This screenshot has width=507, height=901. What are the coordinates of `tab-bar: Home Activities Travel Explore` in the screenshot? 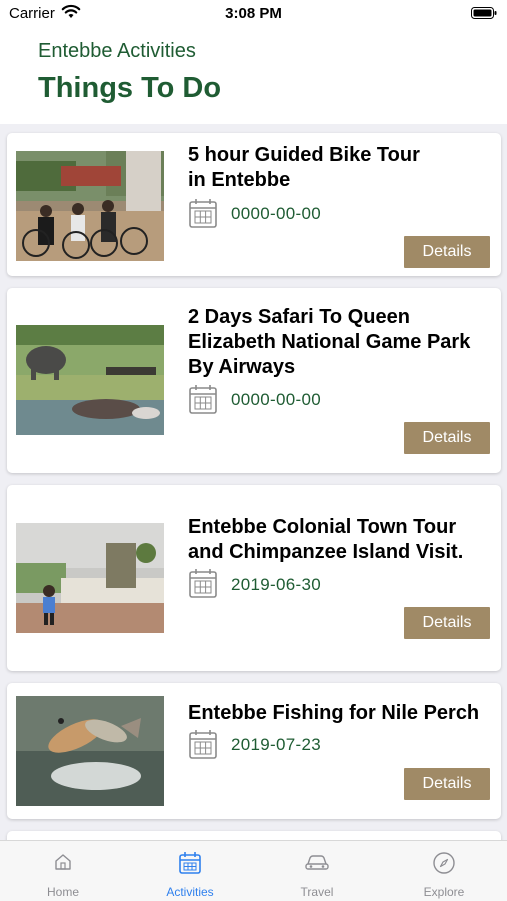 It's located at (253, 870).